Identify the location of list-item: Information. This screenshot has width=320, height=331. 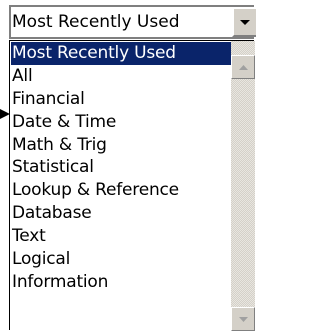
(121, 282).